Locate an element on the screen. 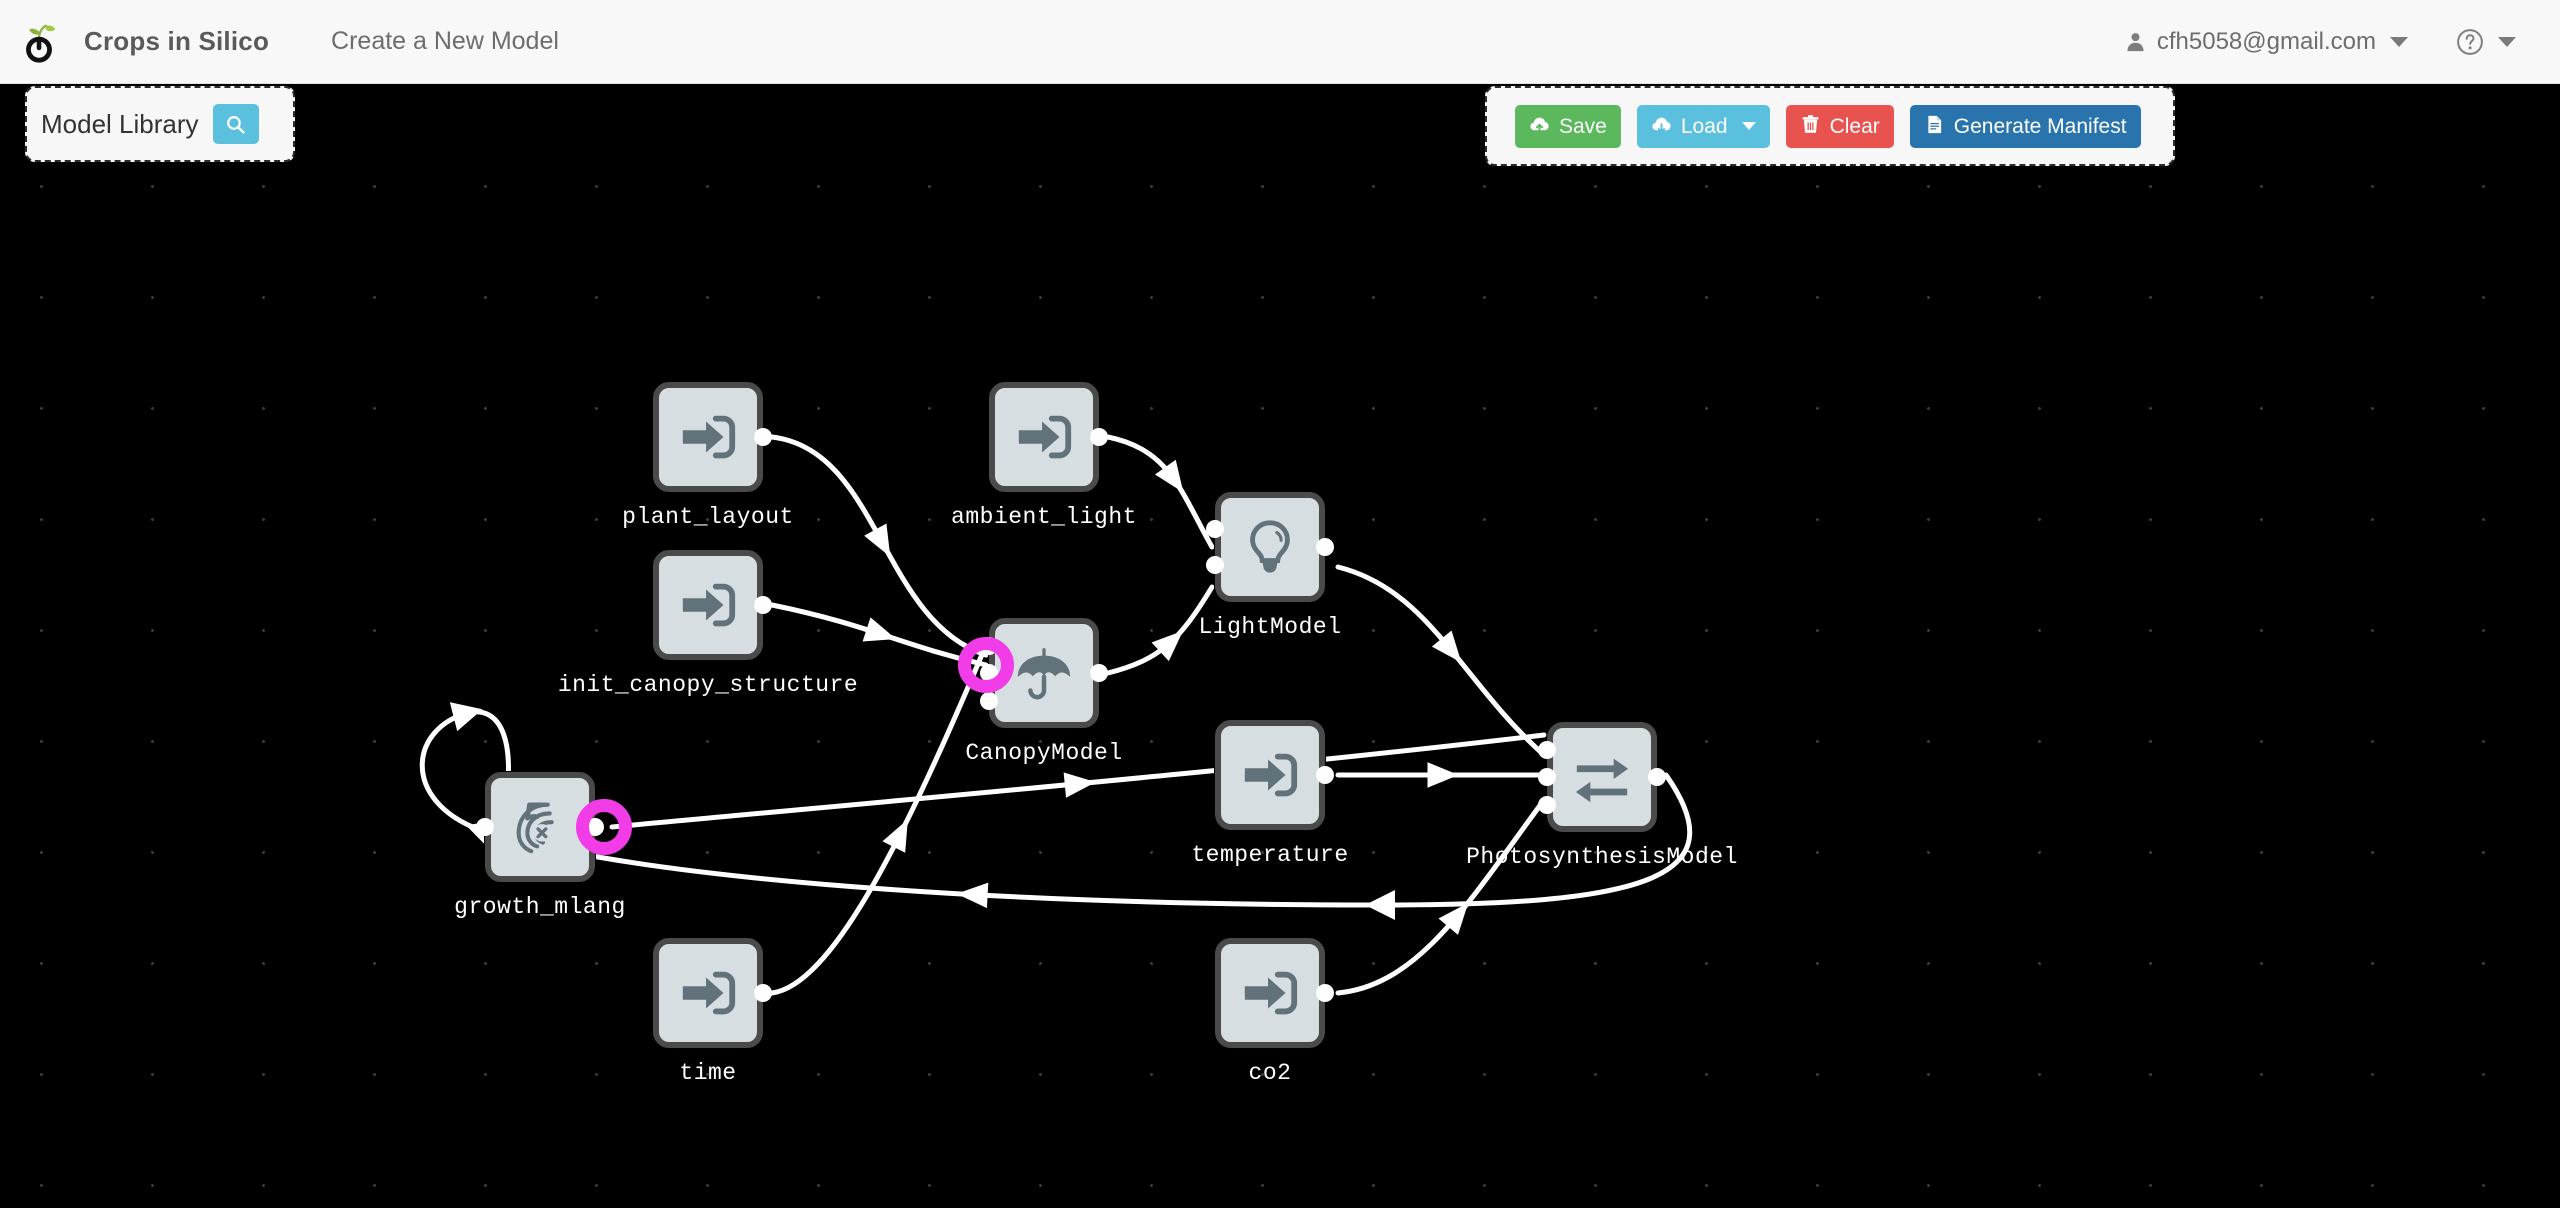 This screenshot has width=2560, height=1208. clear-button: Clear is located at coordinates (1839, 126).